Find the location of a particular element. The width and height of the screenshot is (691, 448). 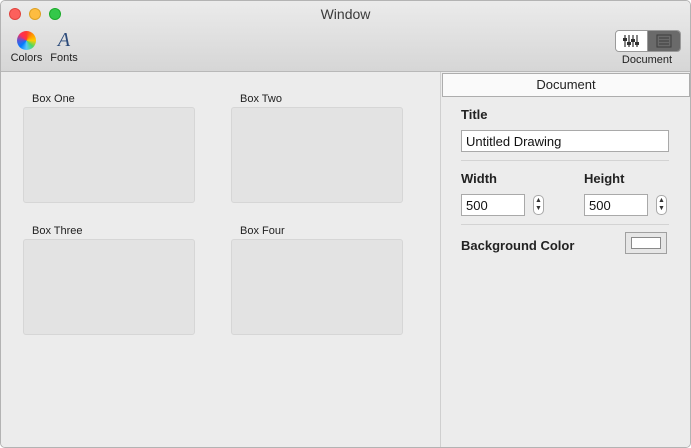

width-stepper: ▲ ▼ is located at coordinates (538, 205).